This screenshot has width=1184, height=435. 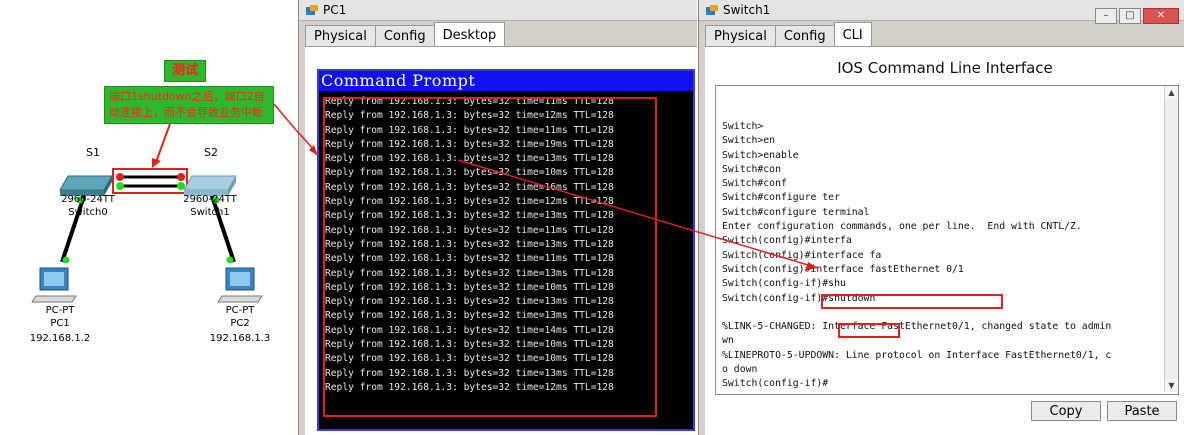 What do you see at coordinates (852, 35) in the screenshot?
I see `tab-cli: CLI` at bounding box center [852, 35].